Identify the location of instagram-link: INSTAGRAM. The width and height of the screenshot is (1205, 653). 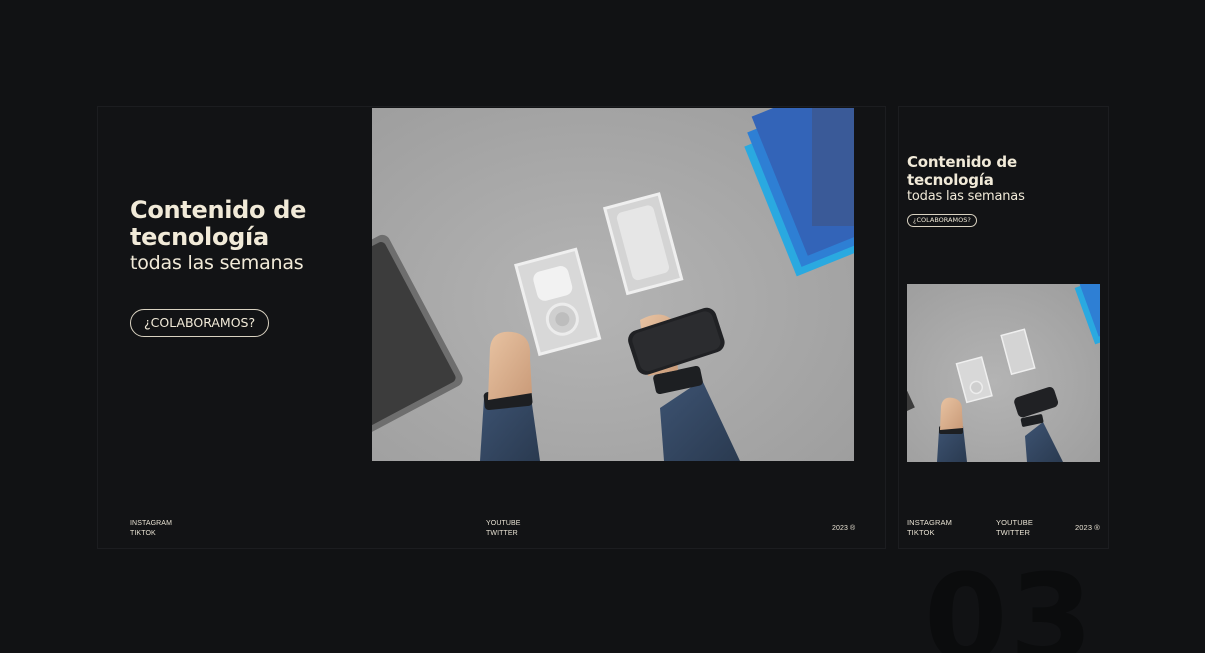
(151, 524).